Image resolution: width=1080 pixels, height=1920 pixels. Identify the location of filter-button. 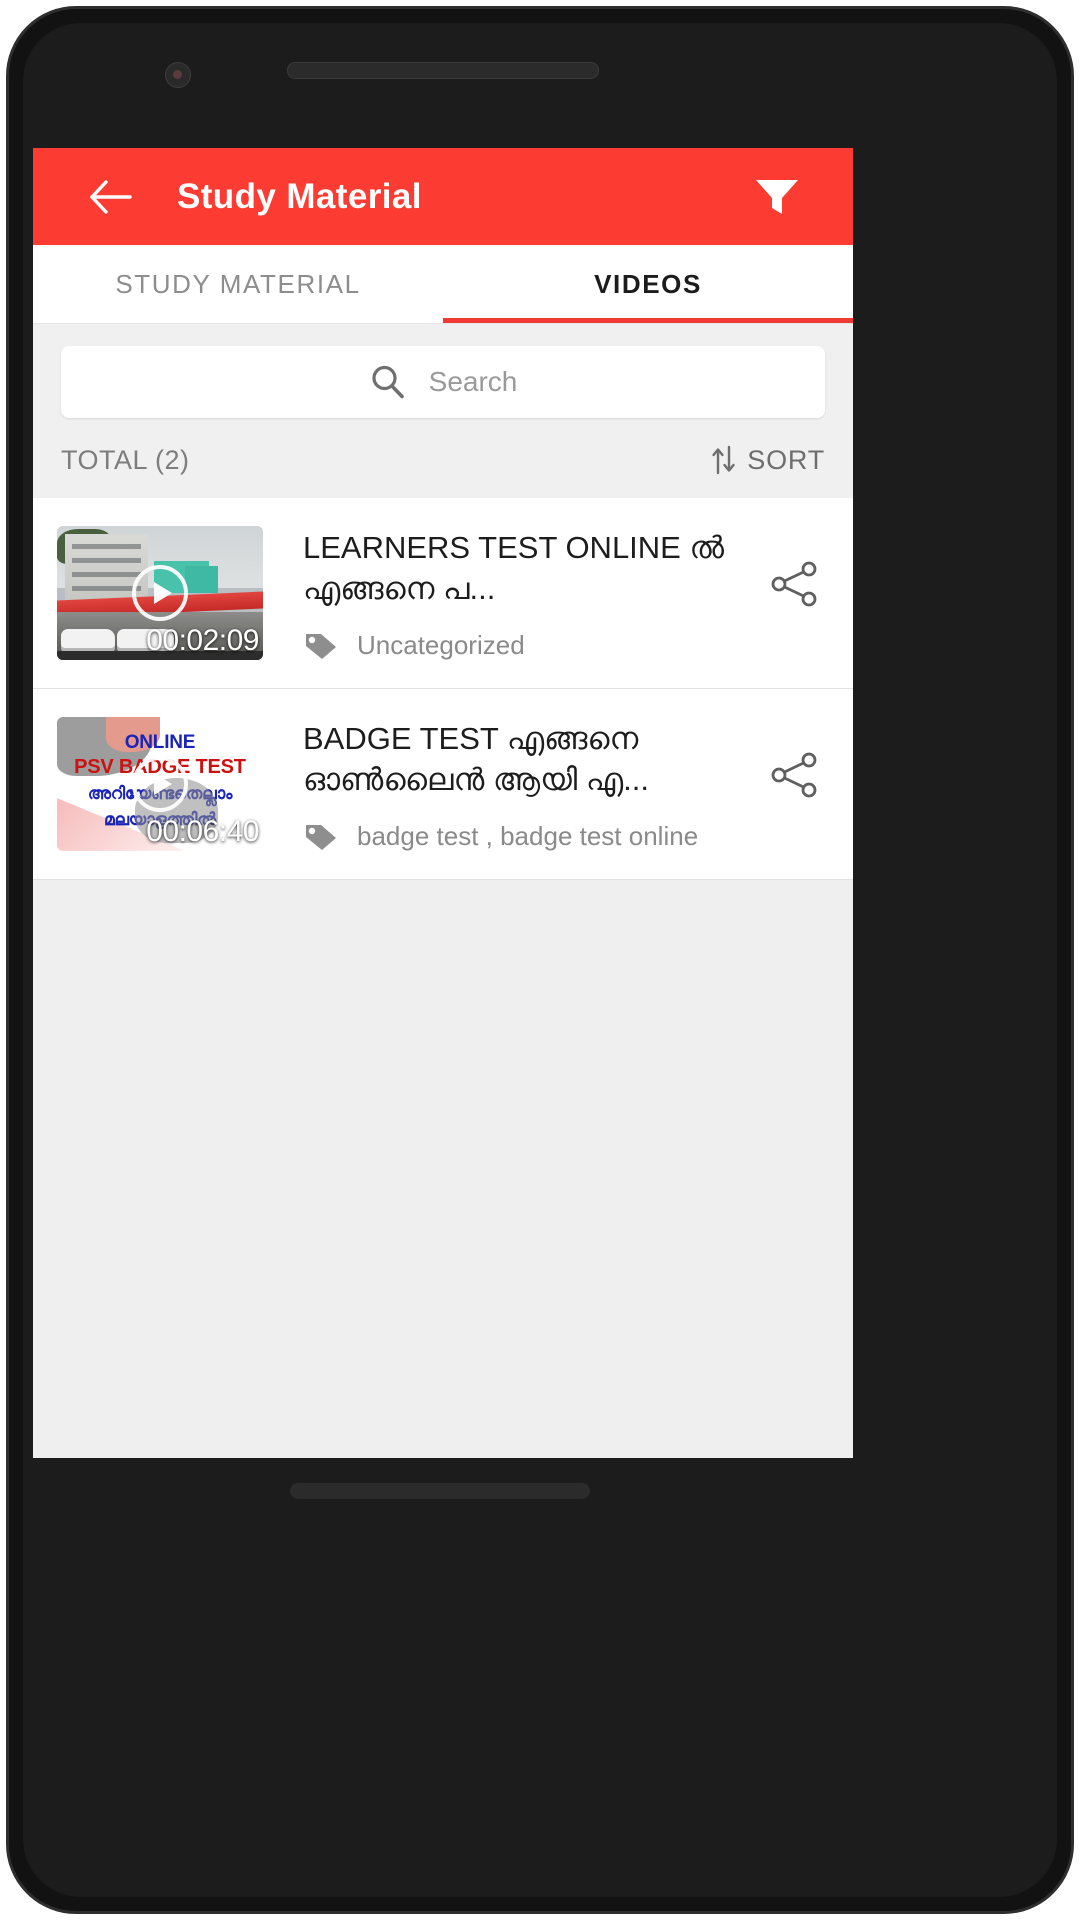
(777, 197).